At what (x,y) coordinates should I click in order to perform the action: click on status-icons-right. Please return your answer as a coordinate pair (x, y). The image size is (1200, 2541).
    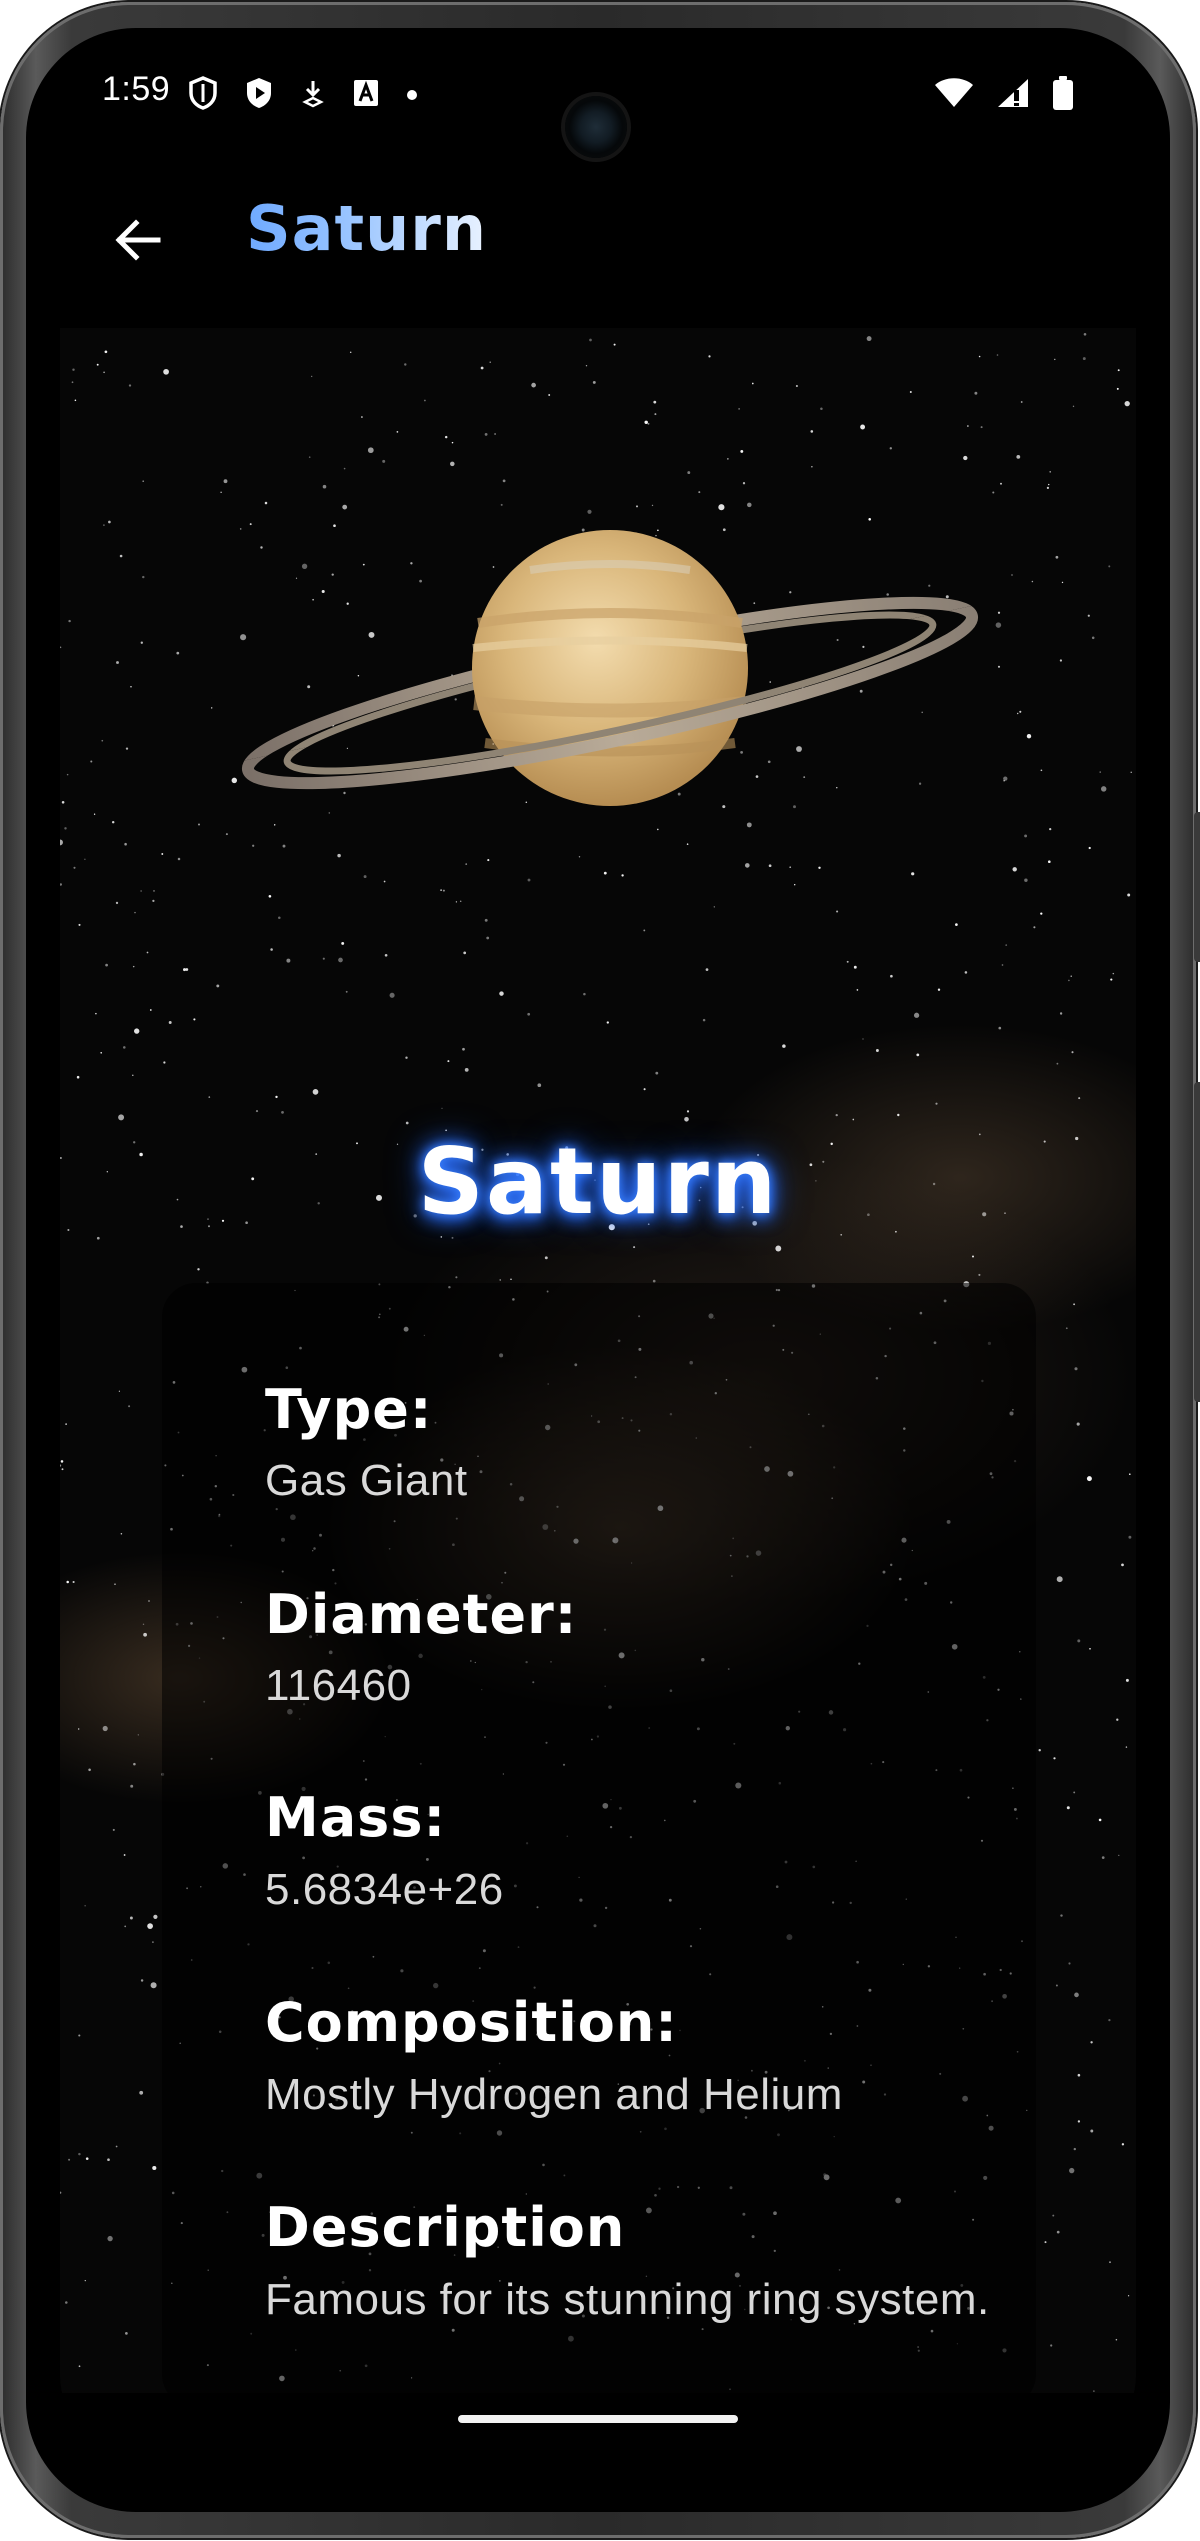
    Looking at the image, I should click on (1004, 95).